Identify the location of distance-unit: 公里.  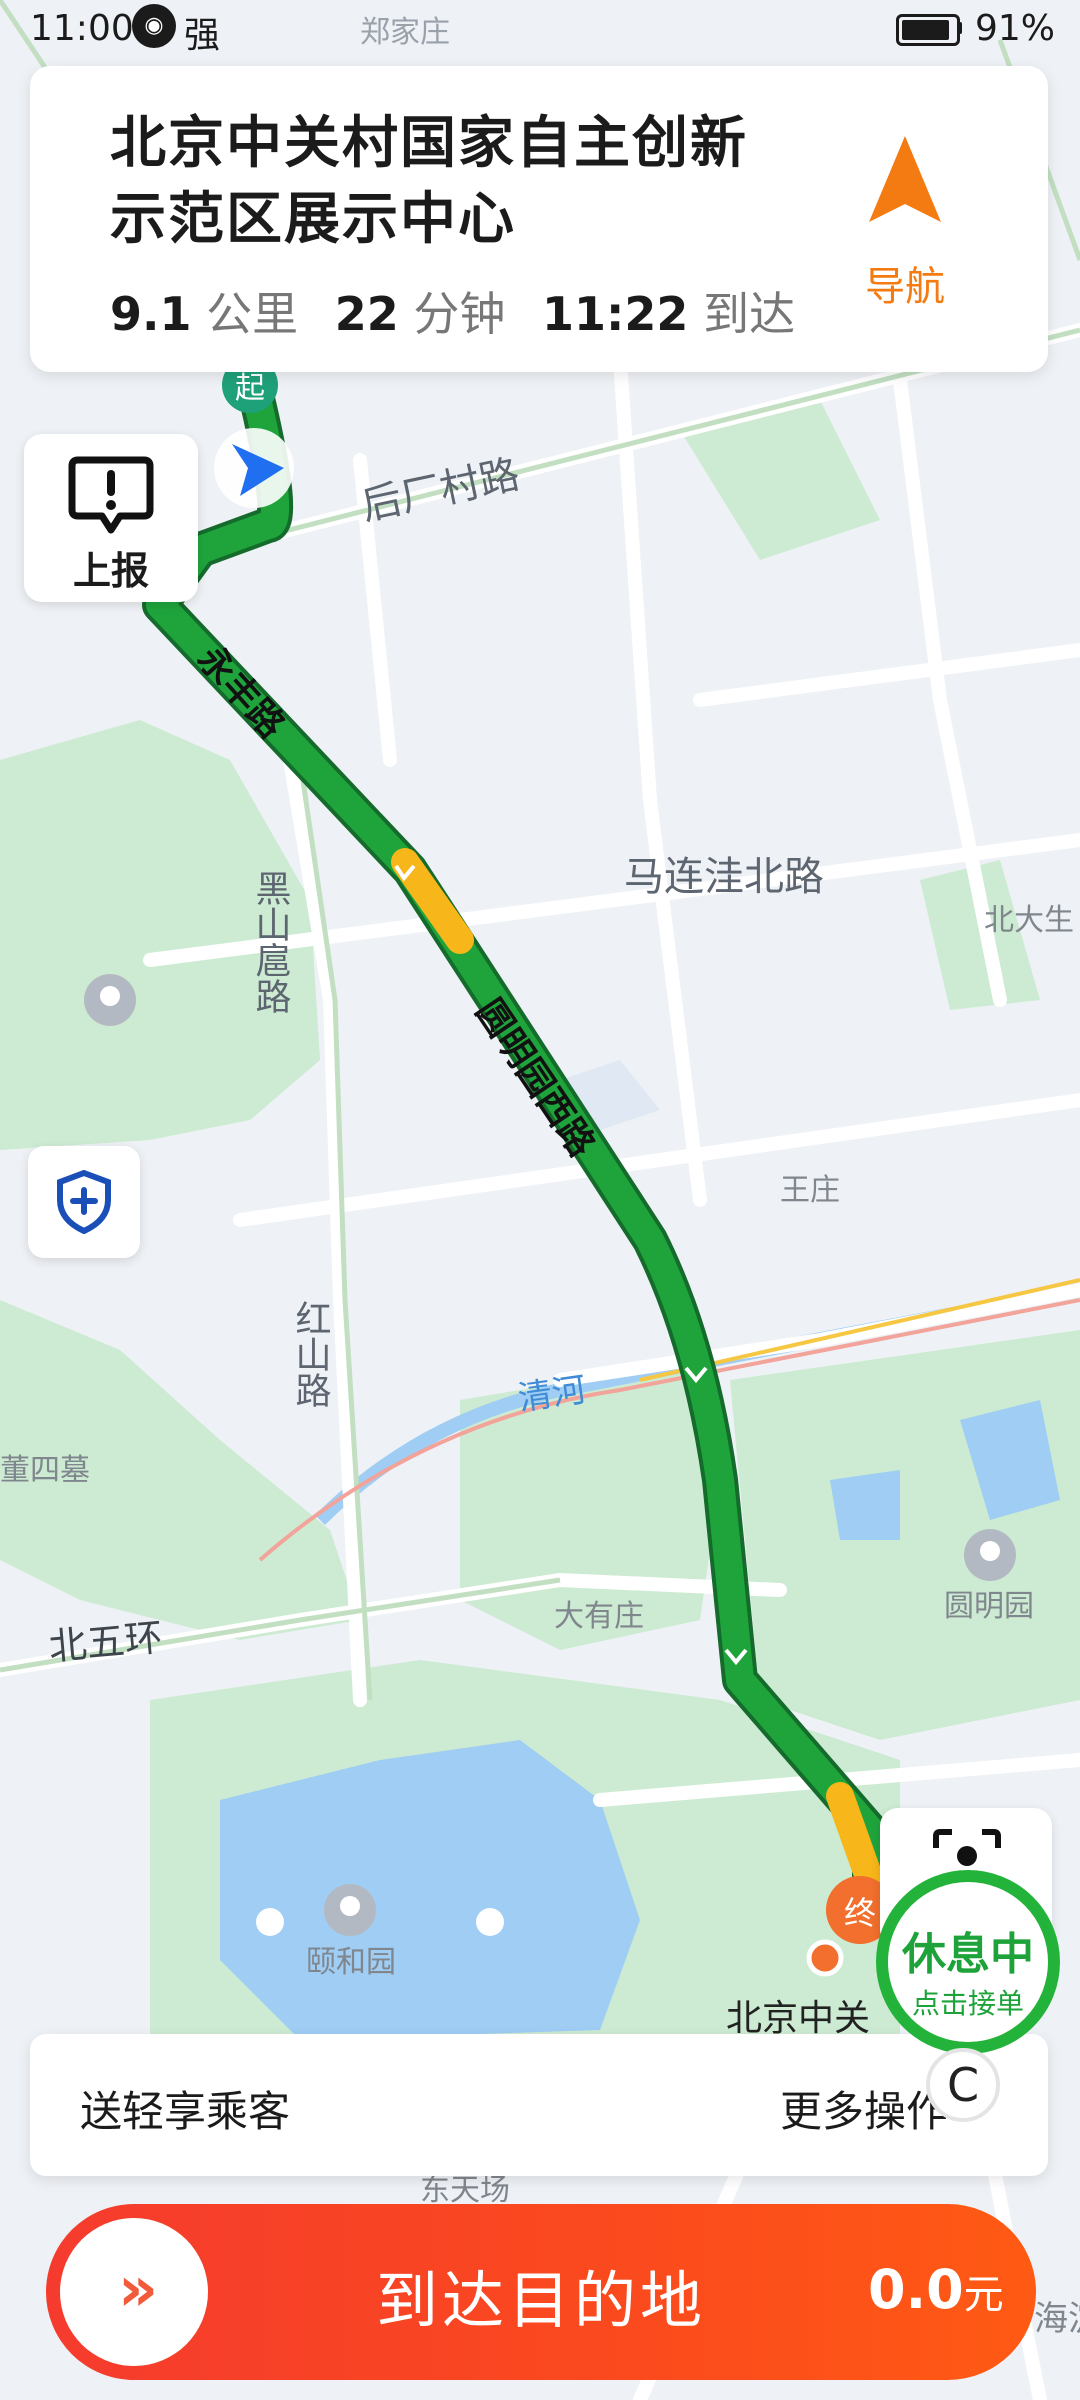
(252, 314).